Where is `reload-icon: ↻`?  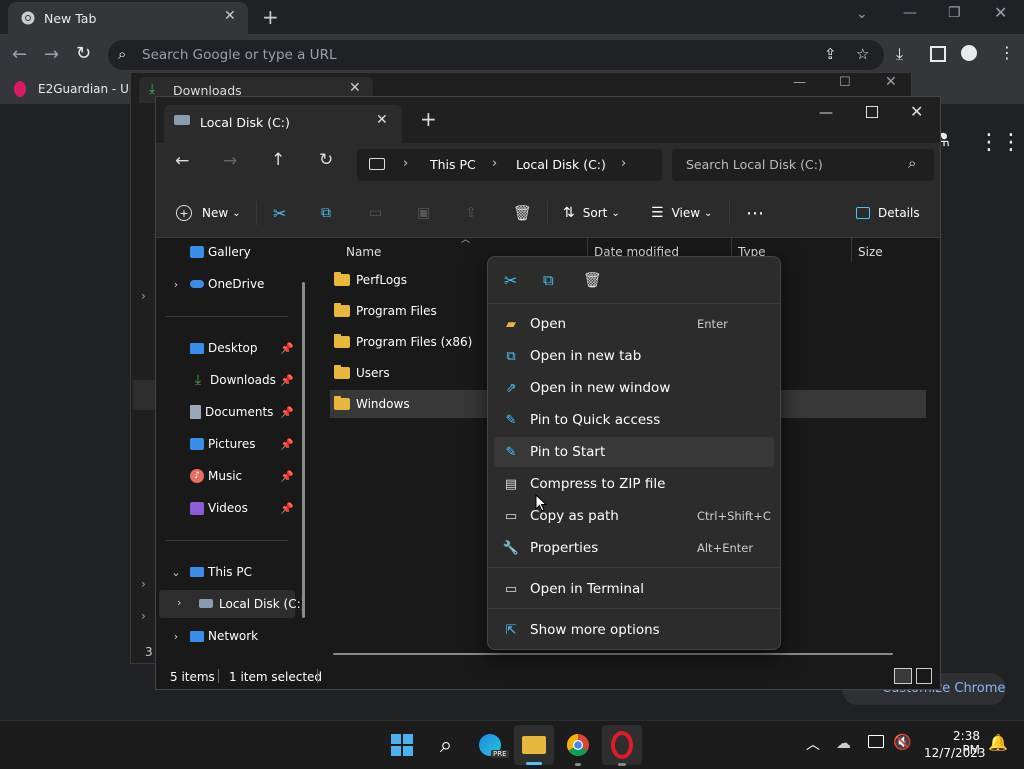 reload-icon: ↻ is located at coordinates (83, 53).